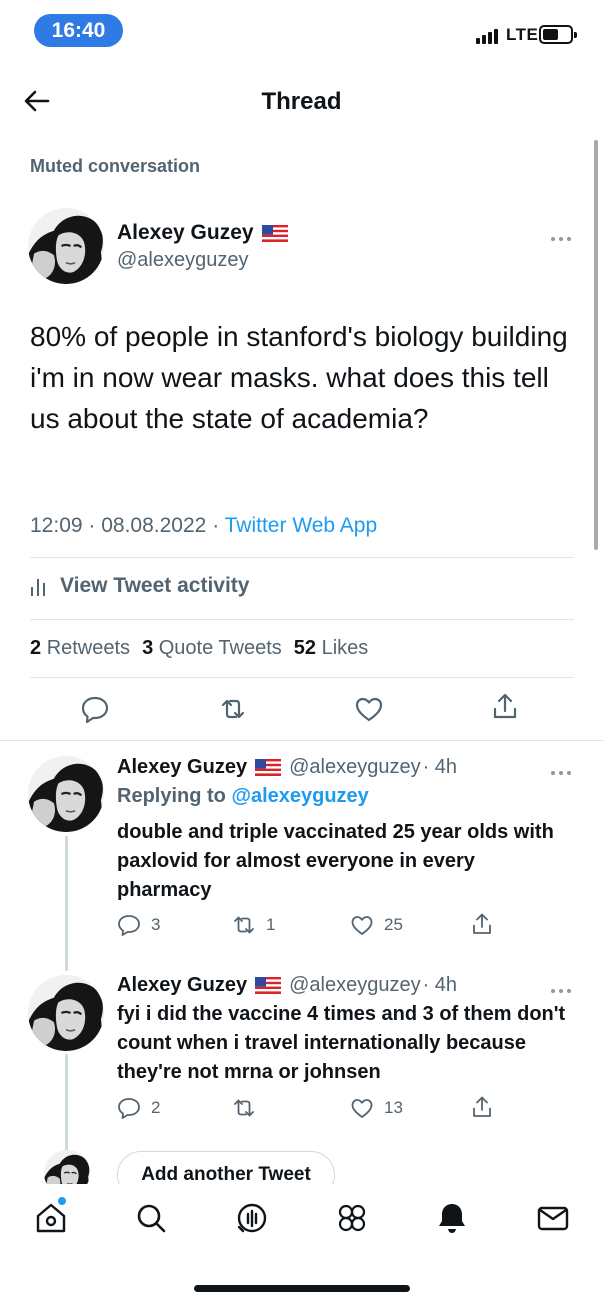 The height and width of the screenshot is (1304, 603). I want to click on retweets-stat: 2 Retweets, so click(80, 648).